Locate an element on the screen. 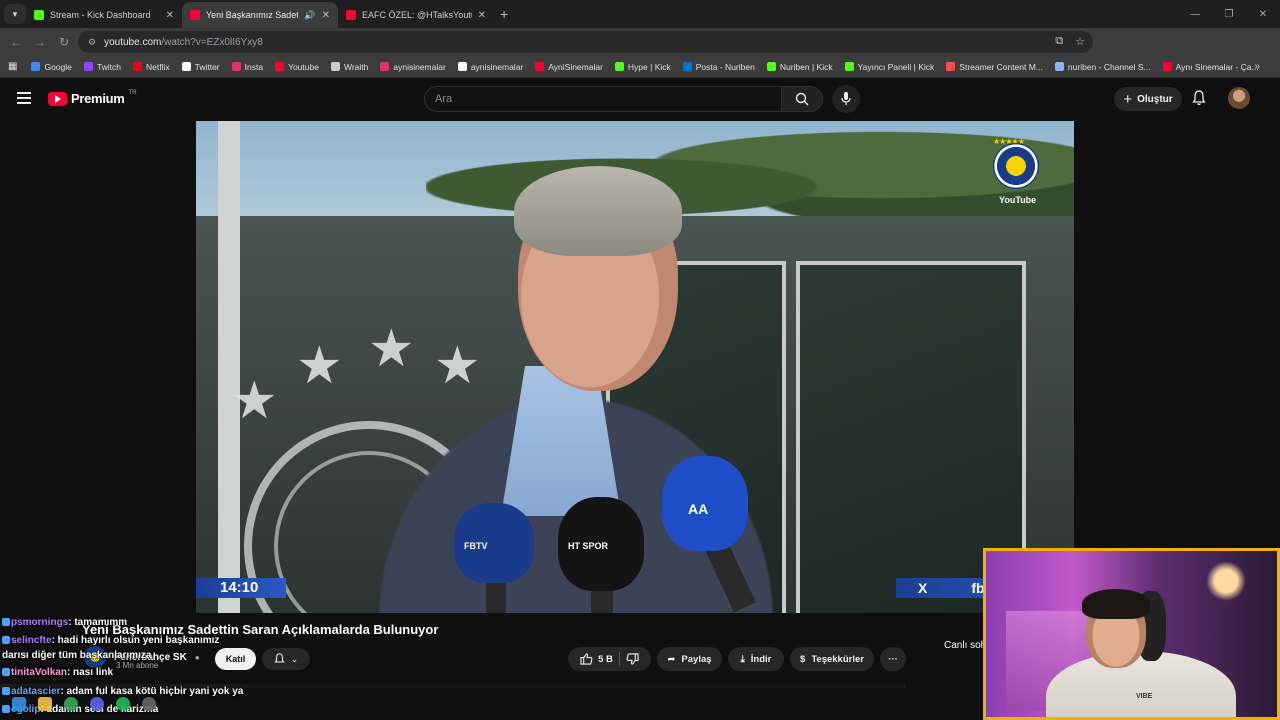 This screenshot has height=720, width=1280. bookmark-item: Posta - Nuriben is located at coordinates (718, 67).